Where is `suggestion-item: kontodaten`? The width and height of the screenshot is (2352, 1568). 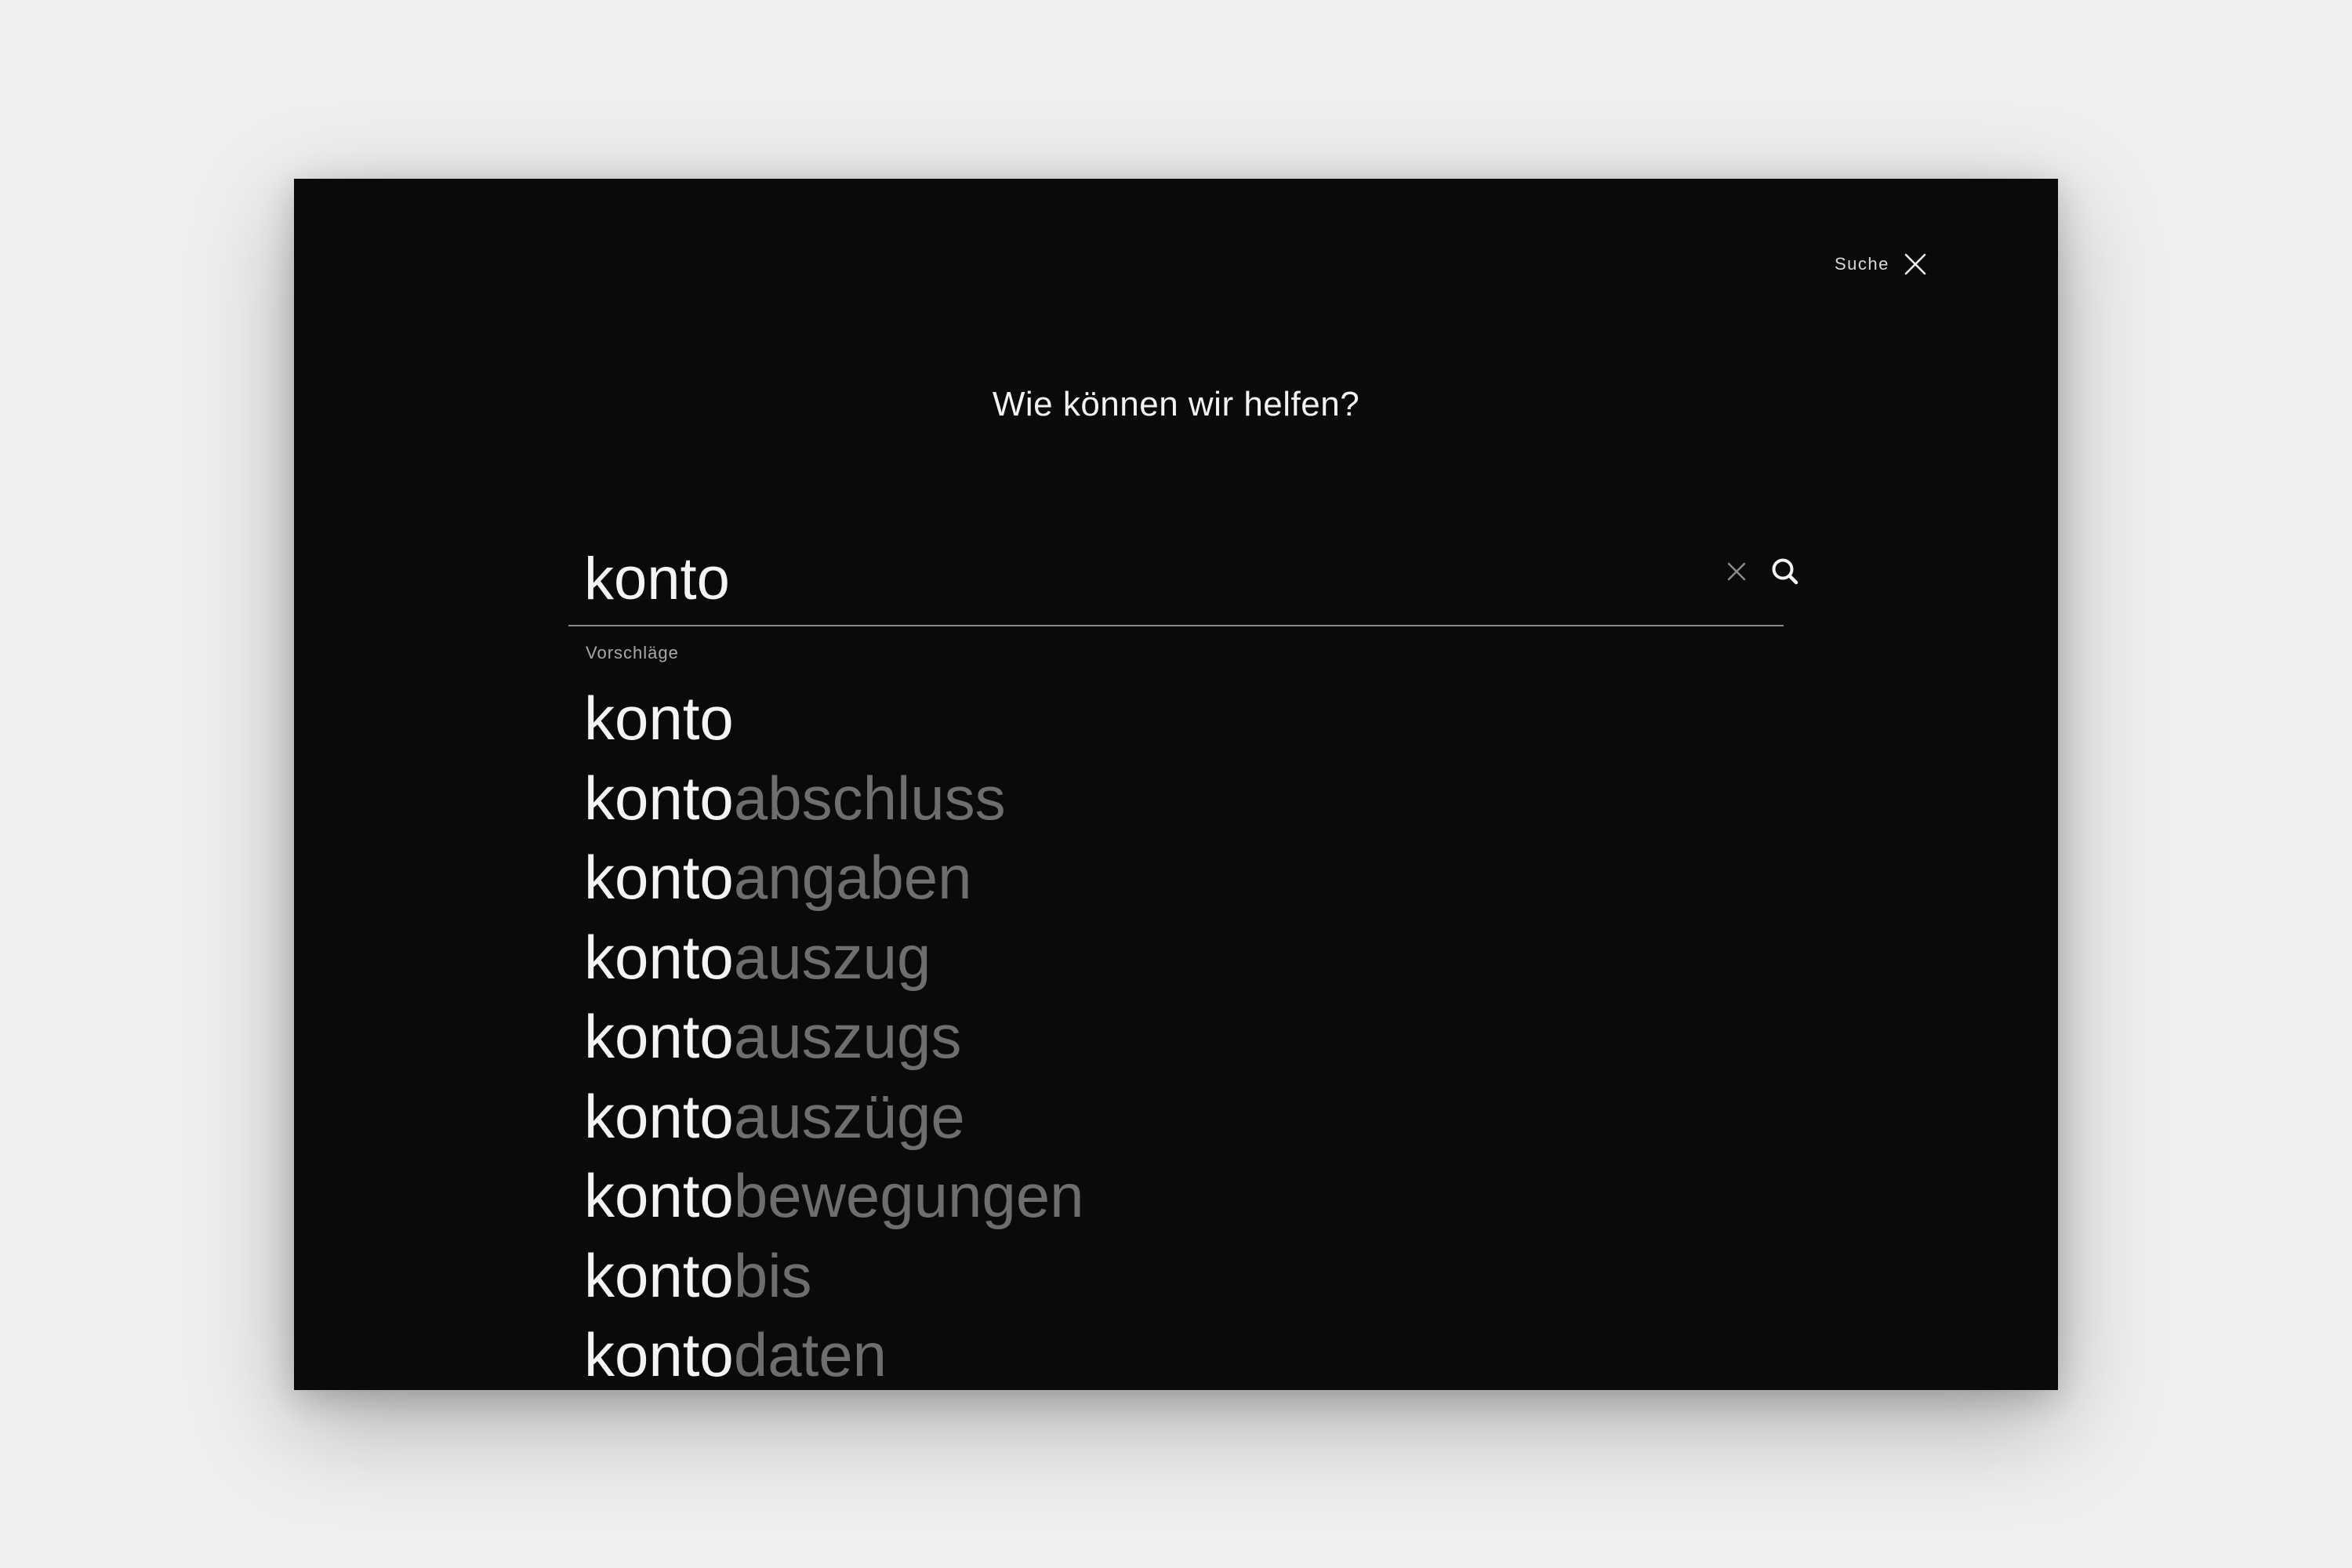
suggestion-item: kontodaten is located at coordinates (834, 1353).